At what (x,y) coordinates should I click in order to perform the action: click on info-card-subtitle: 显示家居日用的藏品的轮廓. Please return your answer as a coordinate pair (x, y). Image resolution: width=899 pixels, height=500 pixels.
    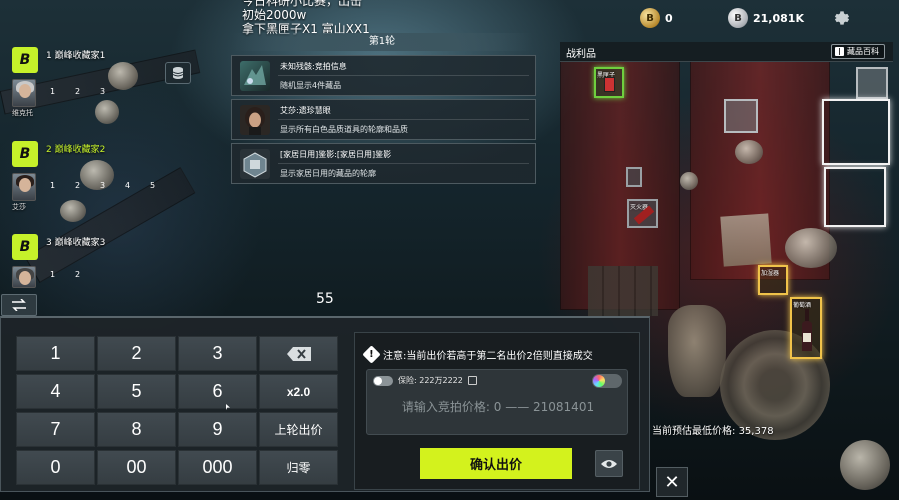
    Looking at the image, I should click on (328, 173).